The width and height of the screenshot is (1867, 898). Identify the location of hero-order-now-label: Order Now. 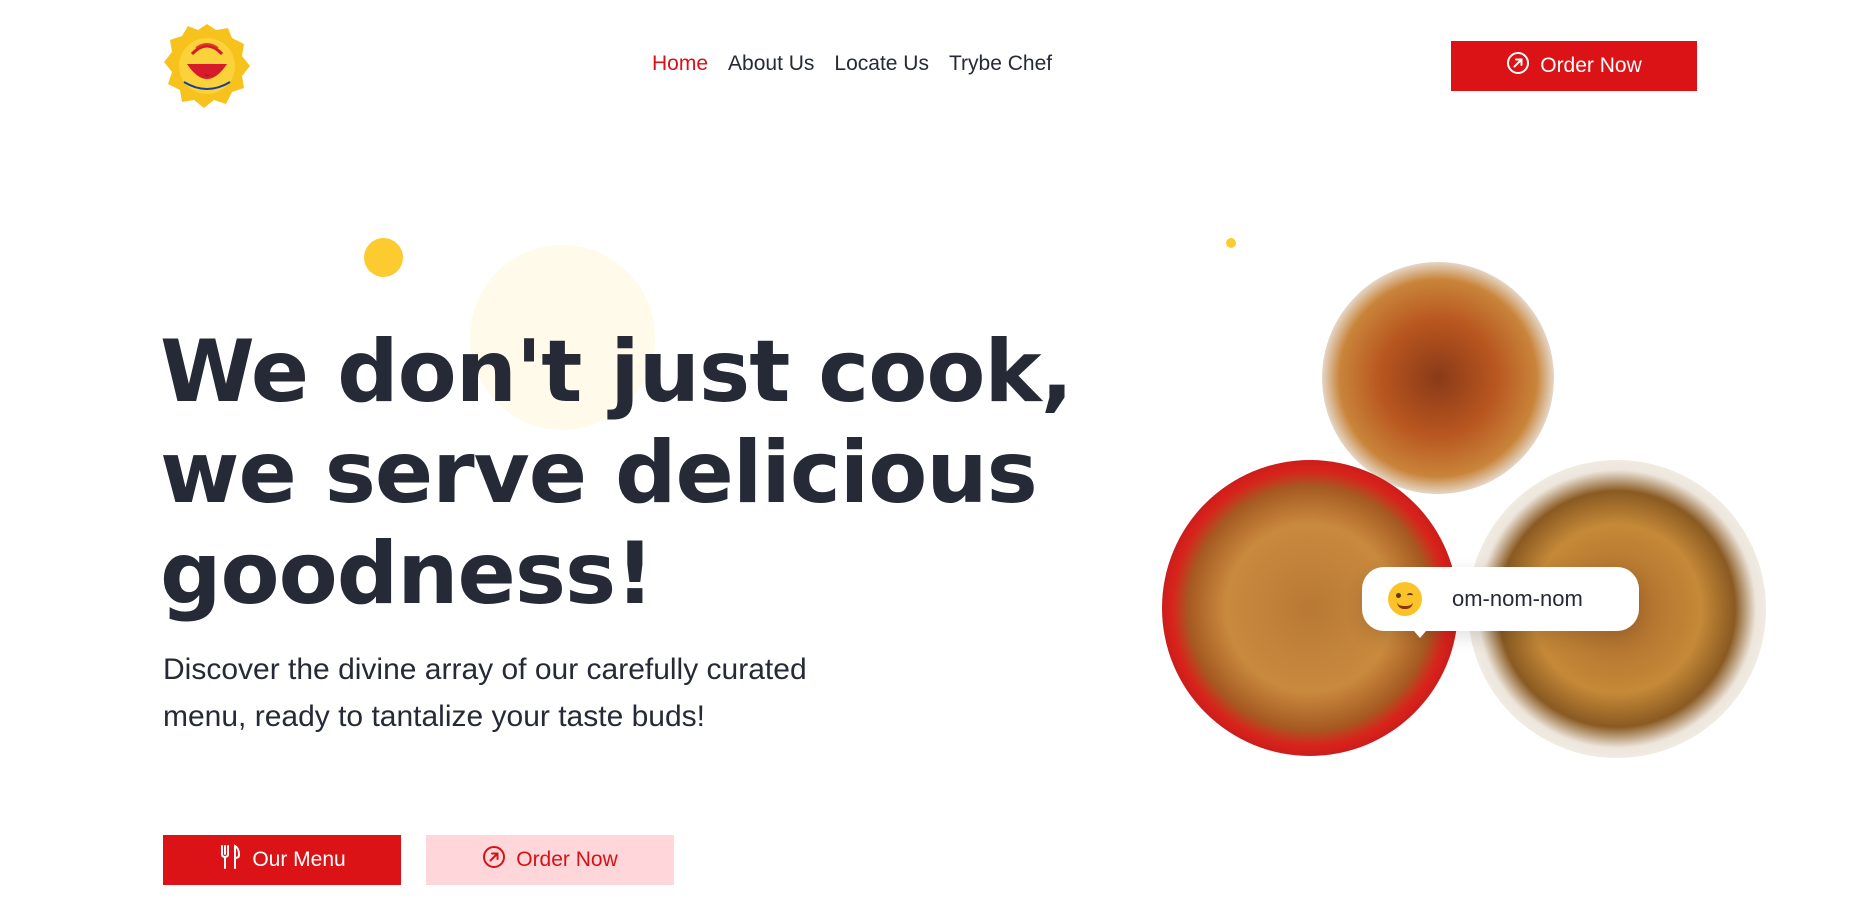
(567, 859).